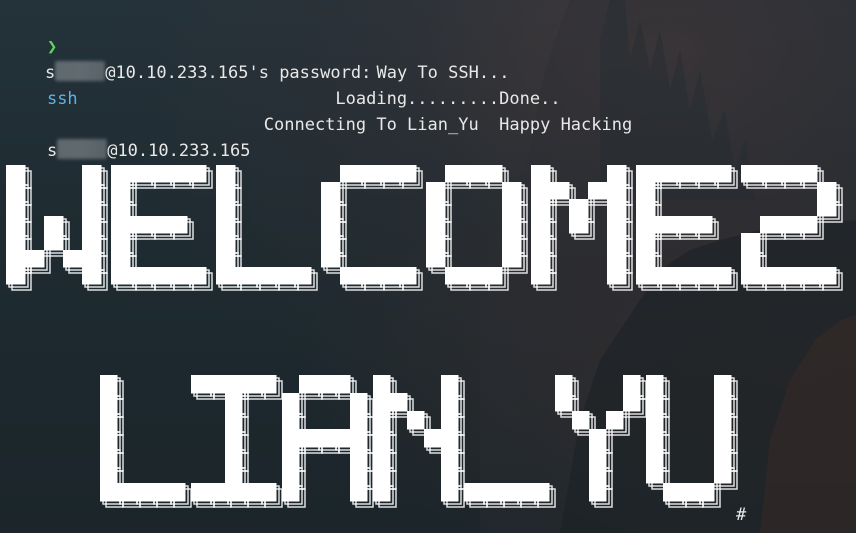 The image size is (856, 533). What do you see at coordinates (741, 515) in the screenshot?
I see `shell-prompt-hash: #` at bounding box center [741, 515].